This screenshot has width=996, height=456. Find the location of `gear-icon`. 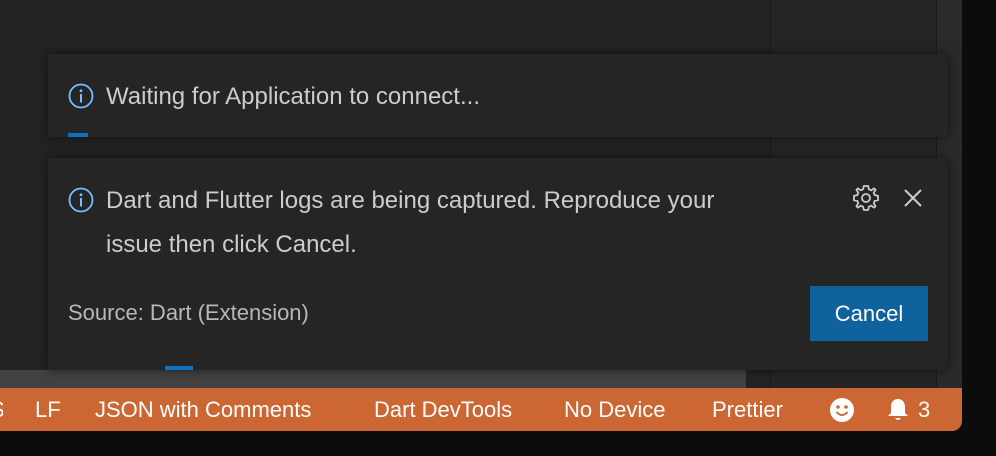

gear-icon is located at coordinates (866, 200).